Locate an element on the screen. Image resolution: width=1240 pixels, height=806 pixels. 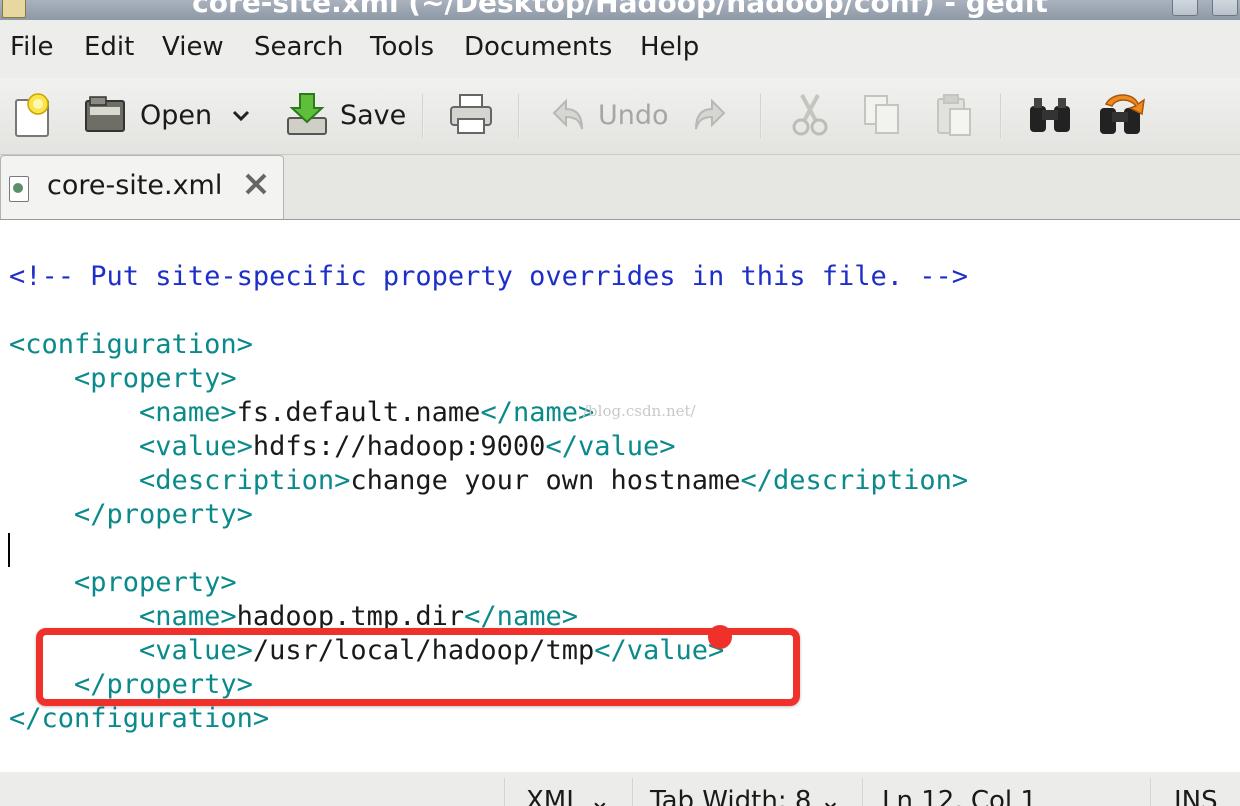
find-icon is located at coordinates (1050, 115).